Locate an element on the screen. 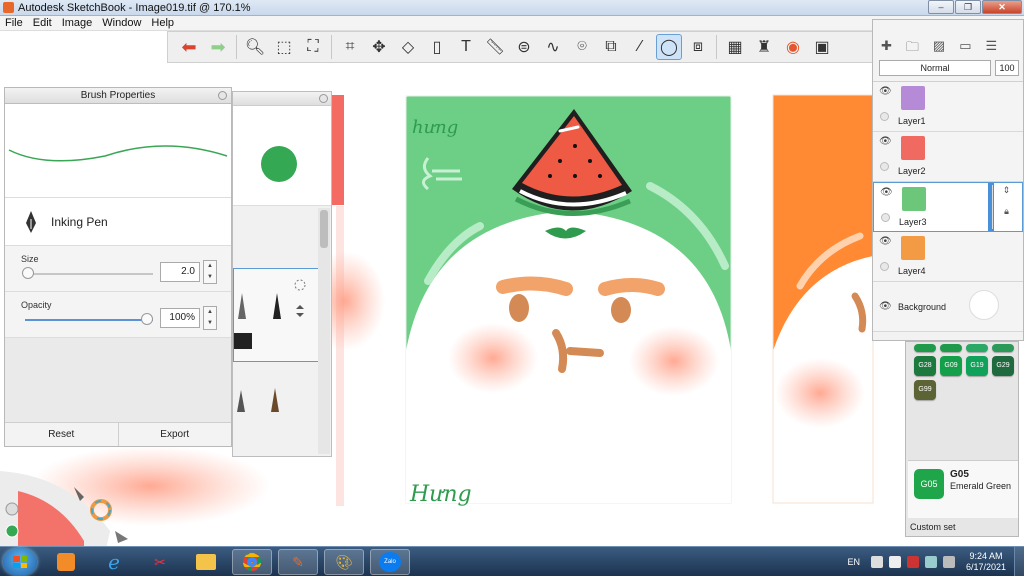 This screenshot has width=1024, height=576. file-explorer-icon is located at coordinates (206, 562).